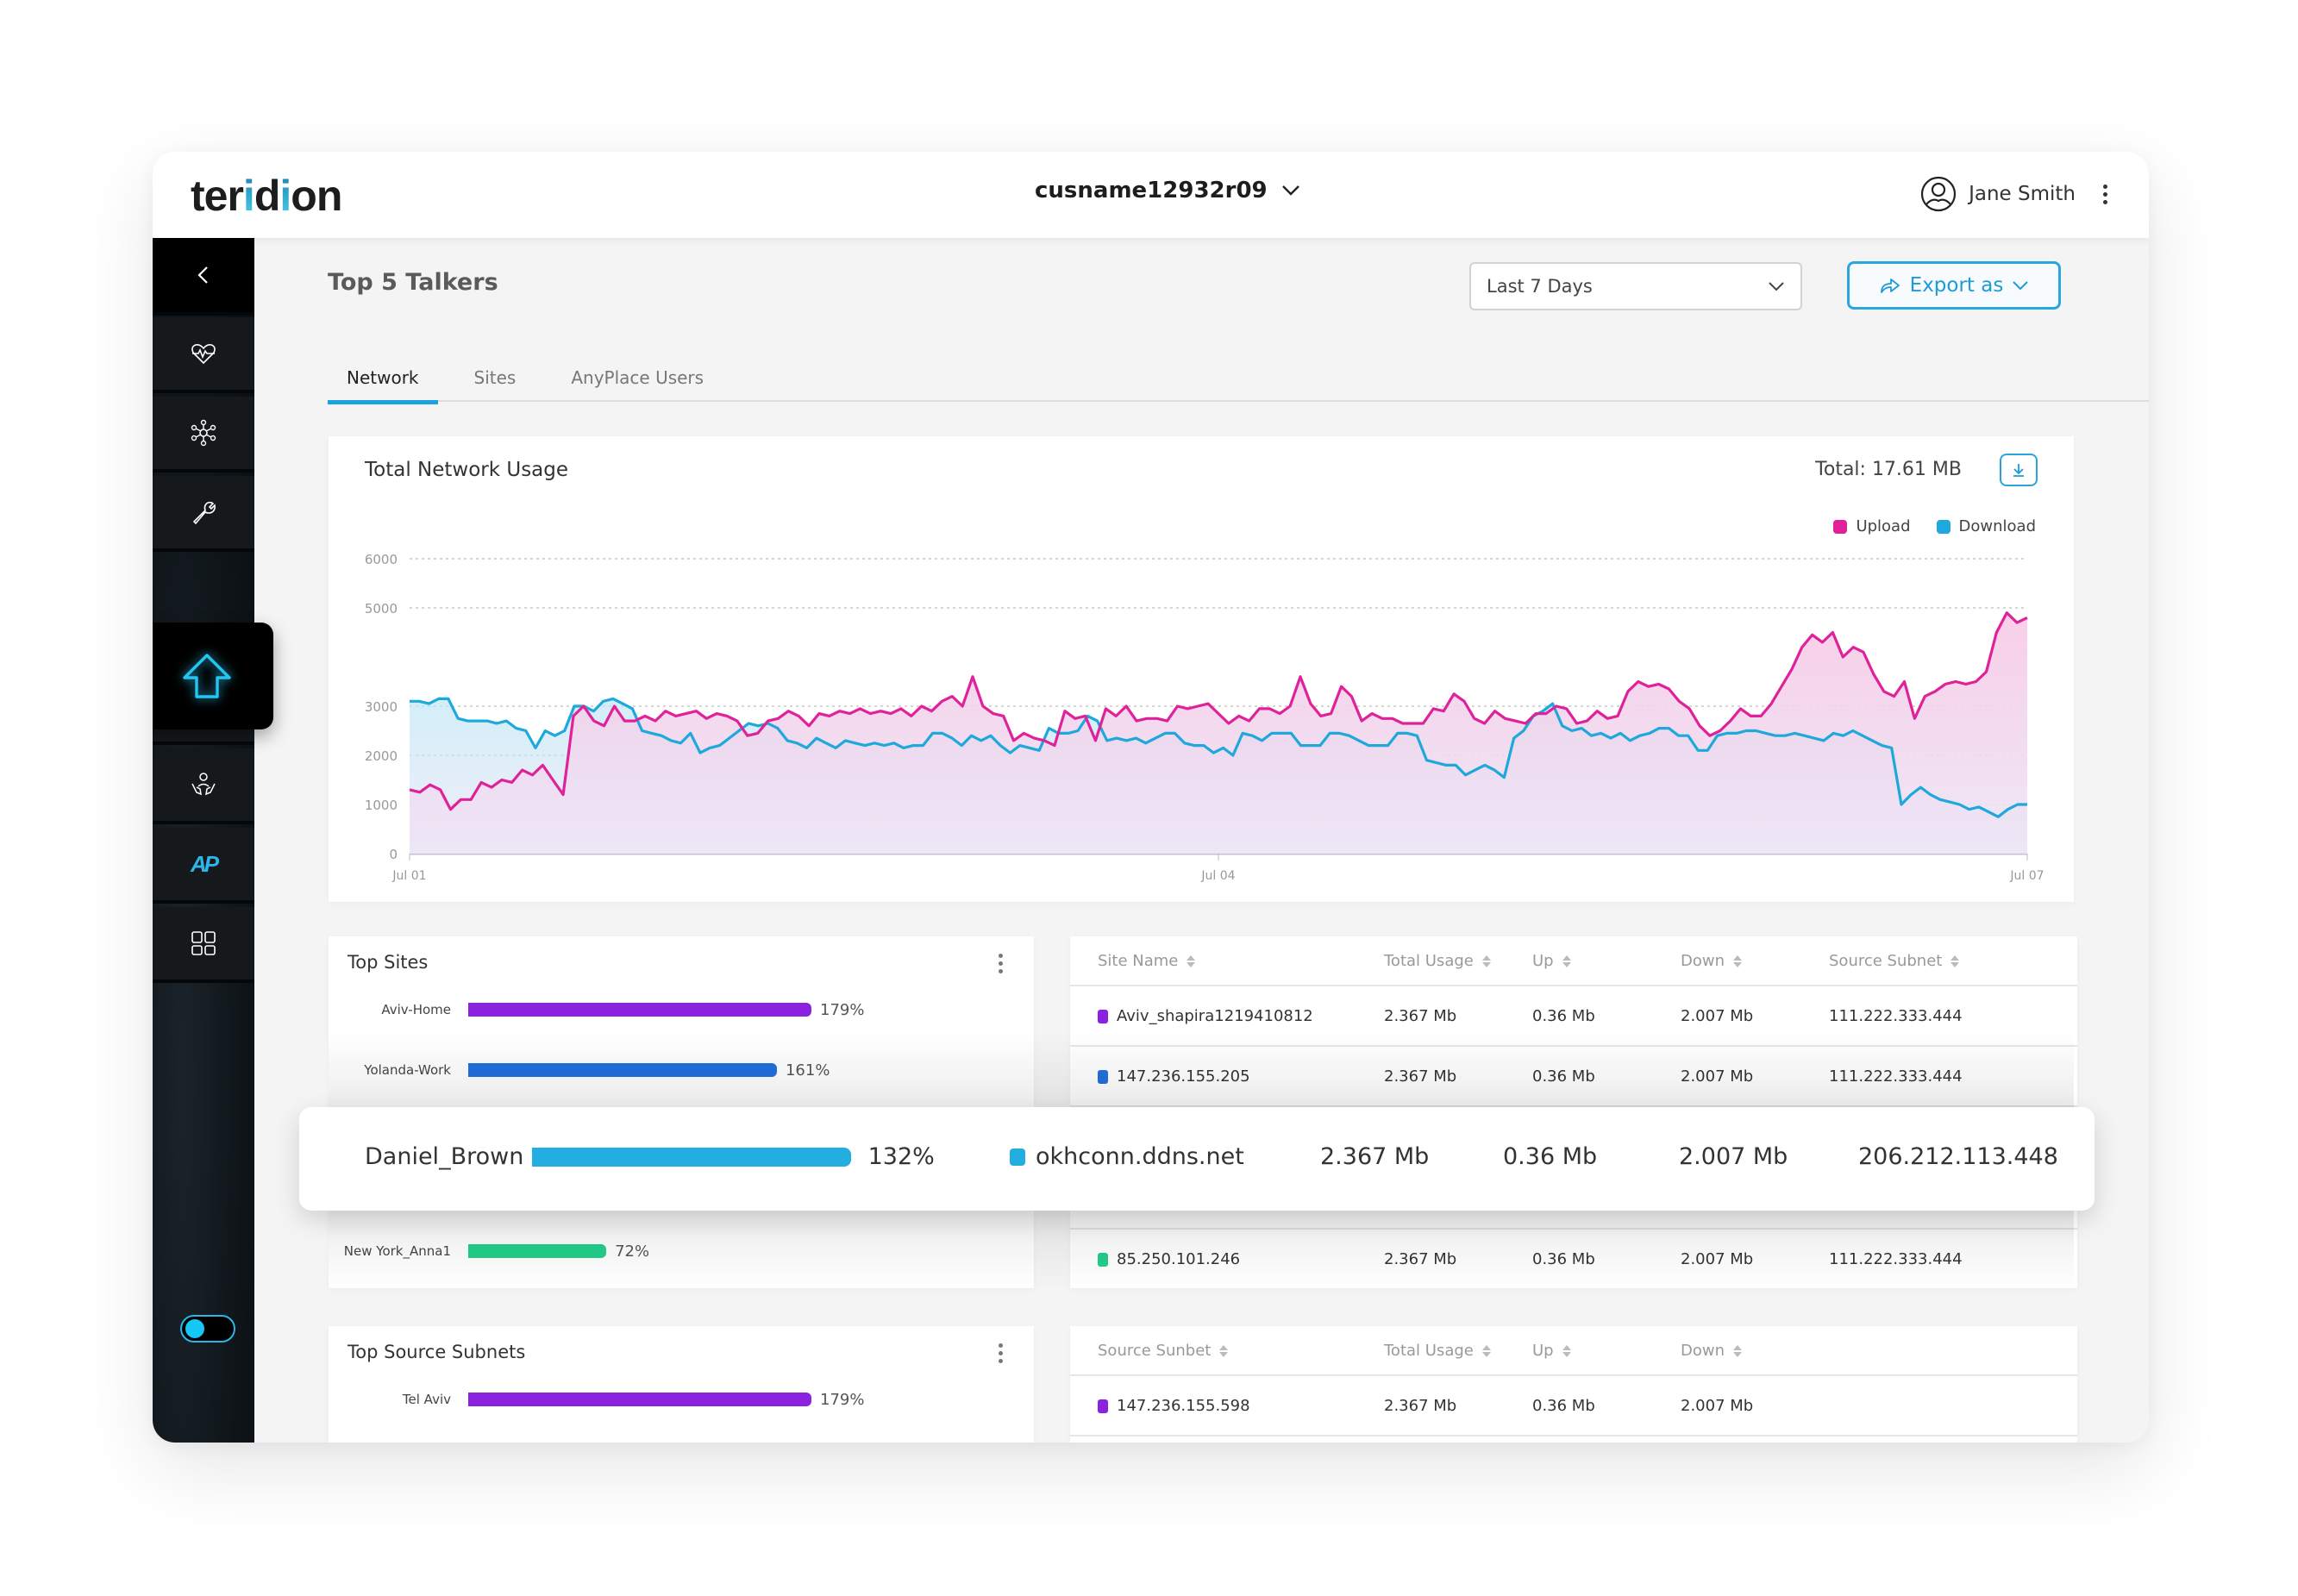  I want to click on legend-label: Download, so click(1997, 526).